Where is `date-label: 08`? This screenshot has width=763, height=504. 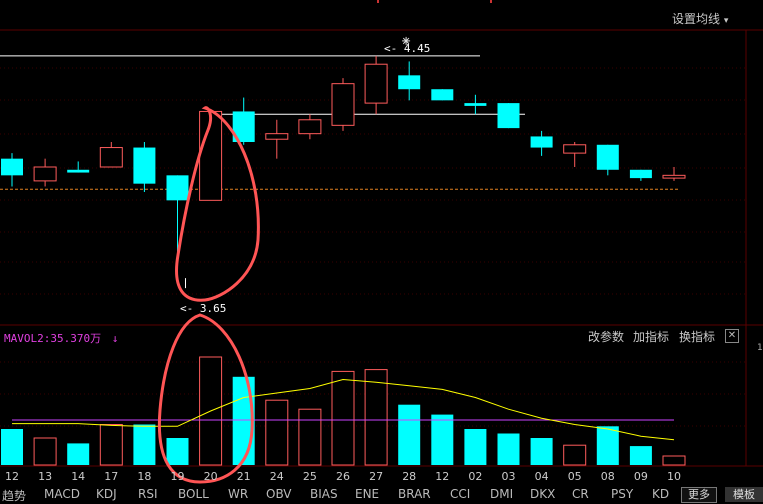
date-label: 08 is located at coordinates (607, 476).